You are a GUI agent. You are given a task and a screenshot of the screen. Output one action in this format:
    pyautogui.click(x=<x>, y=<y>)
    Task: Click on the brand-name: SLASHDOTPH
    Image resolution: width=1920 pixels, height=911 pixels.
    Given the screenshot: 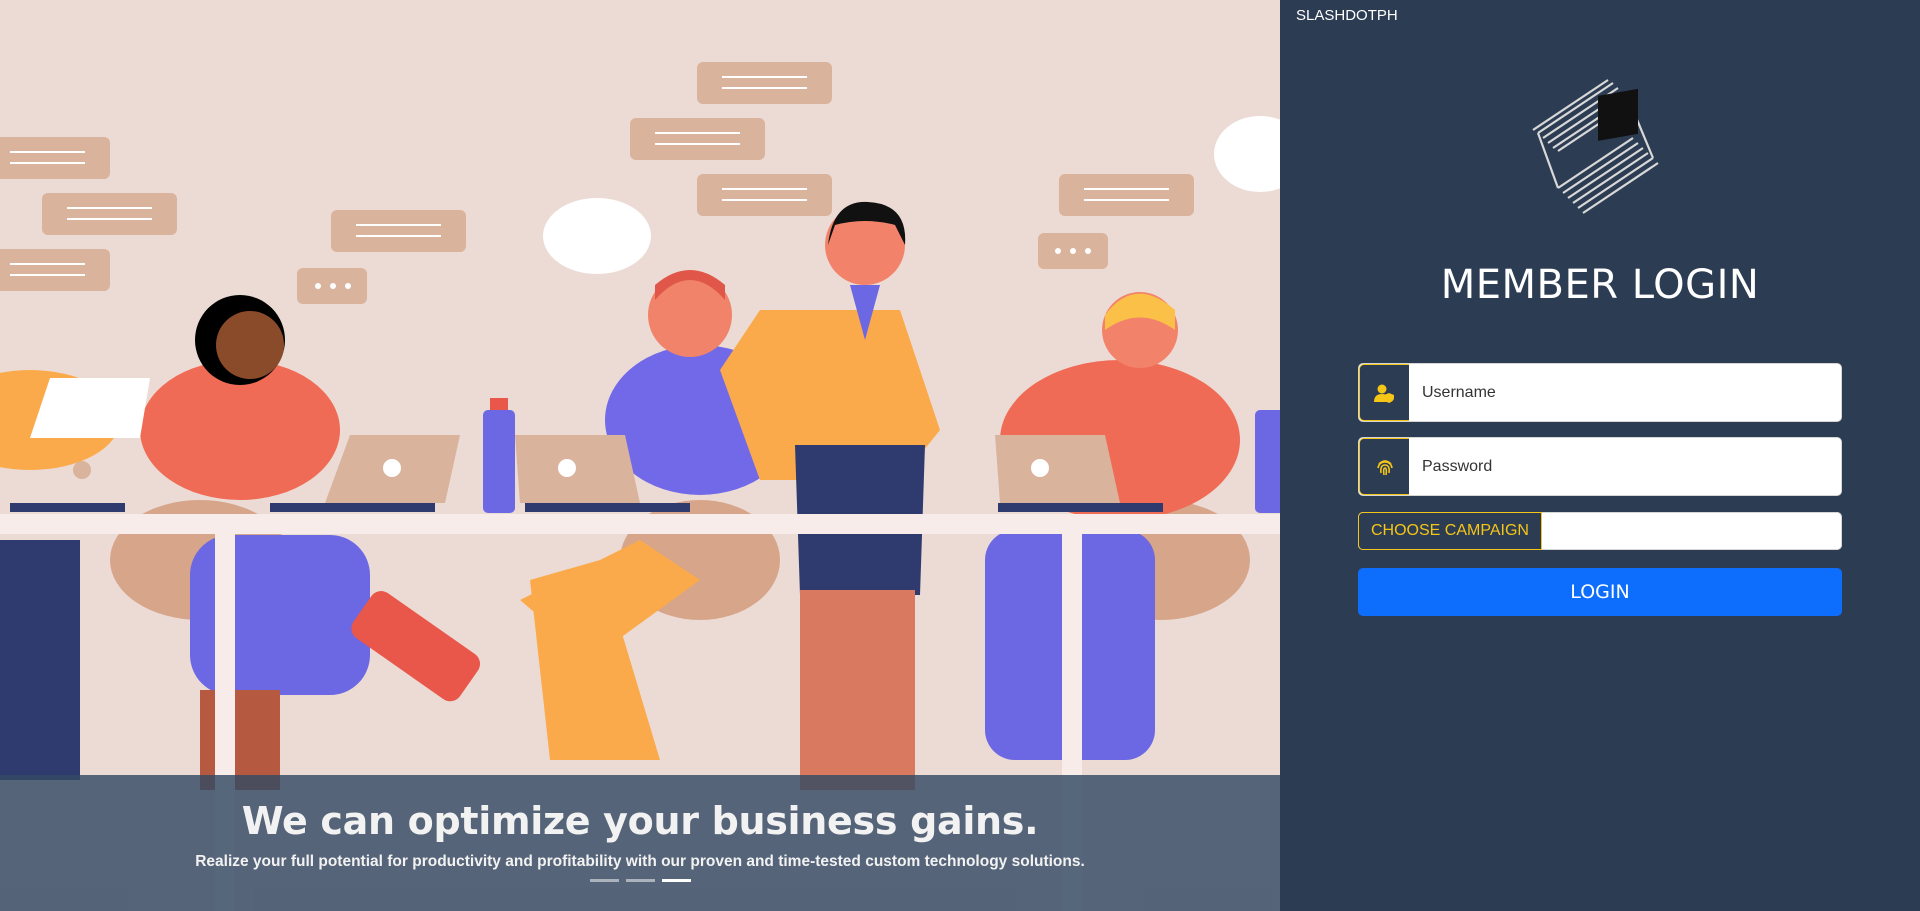 What is the action you would take?
    pyautogui.click(x=1347, y=15)
    